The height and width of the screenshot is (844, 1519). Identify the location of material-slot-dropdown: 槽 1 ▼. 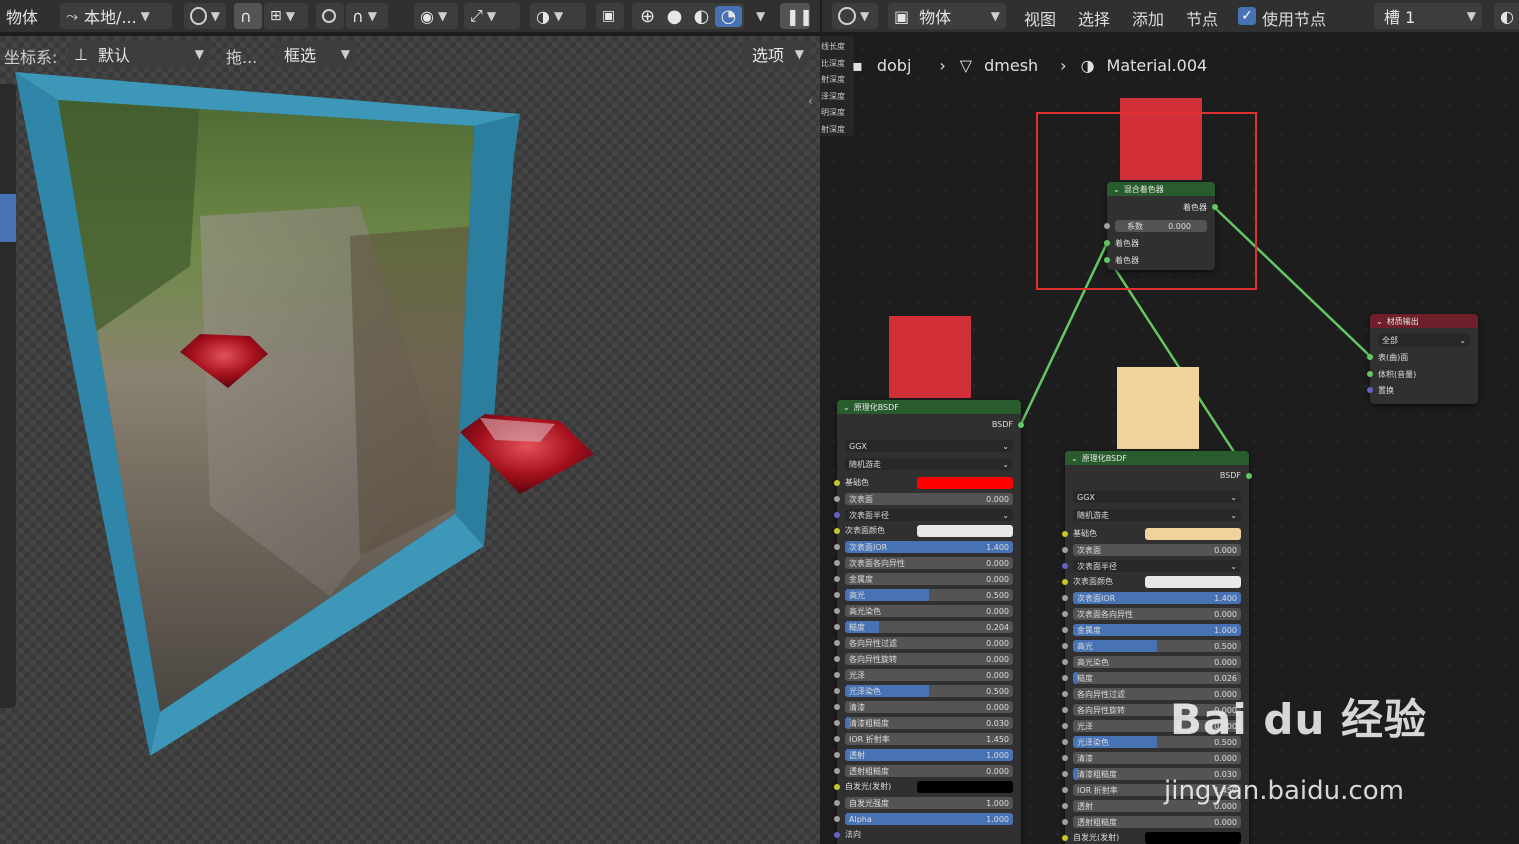
(1428, 16).